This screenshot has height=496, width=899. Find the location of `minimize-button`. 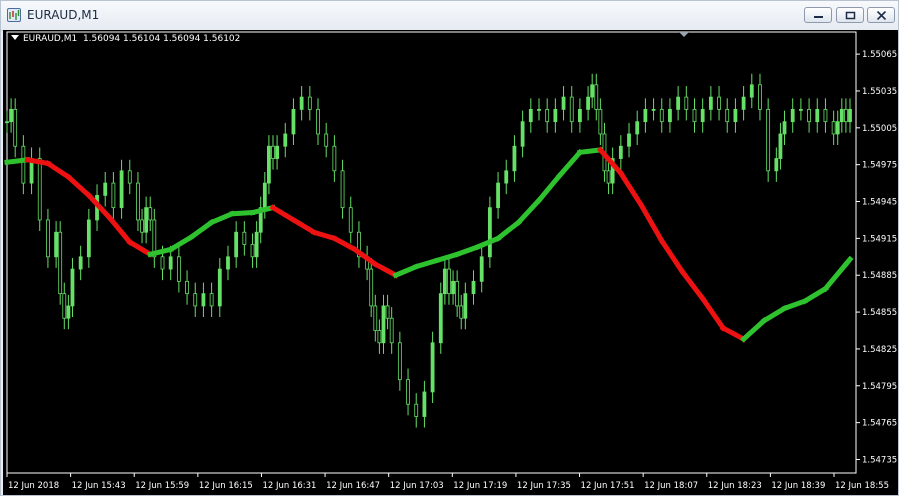

minimize-button is located at coordinates (818, 15).